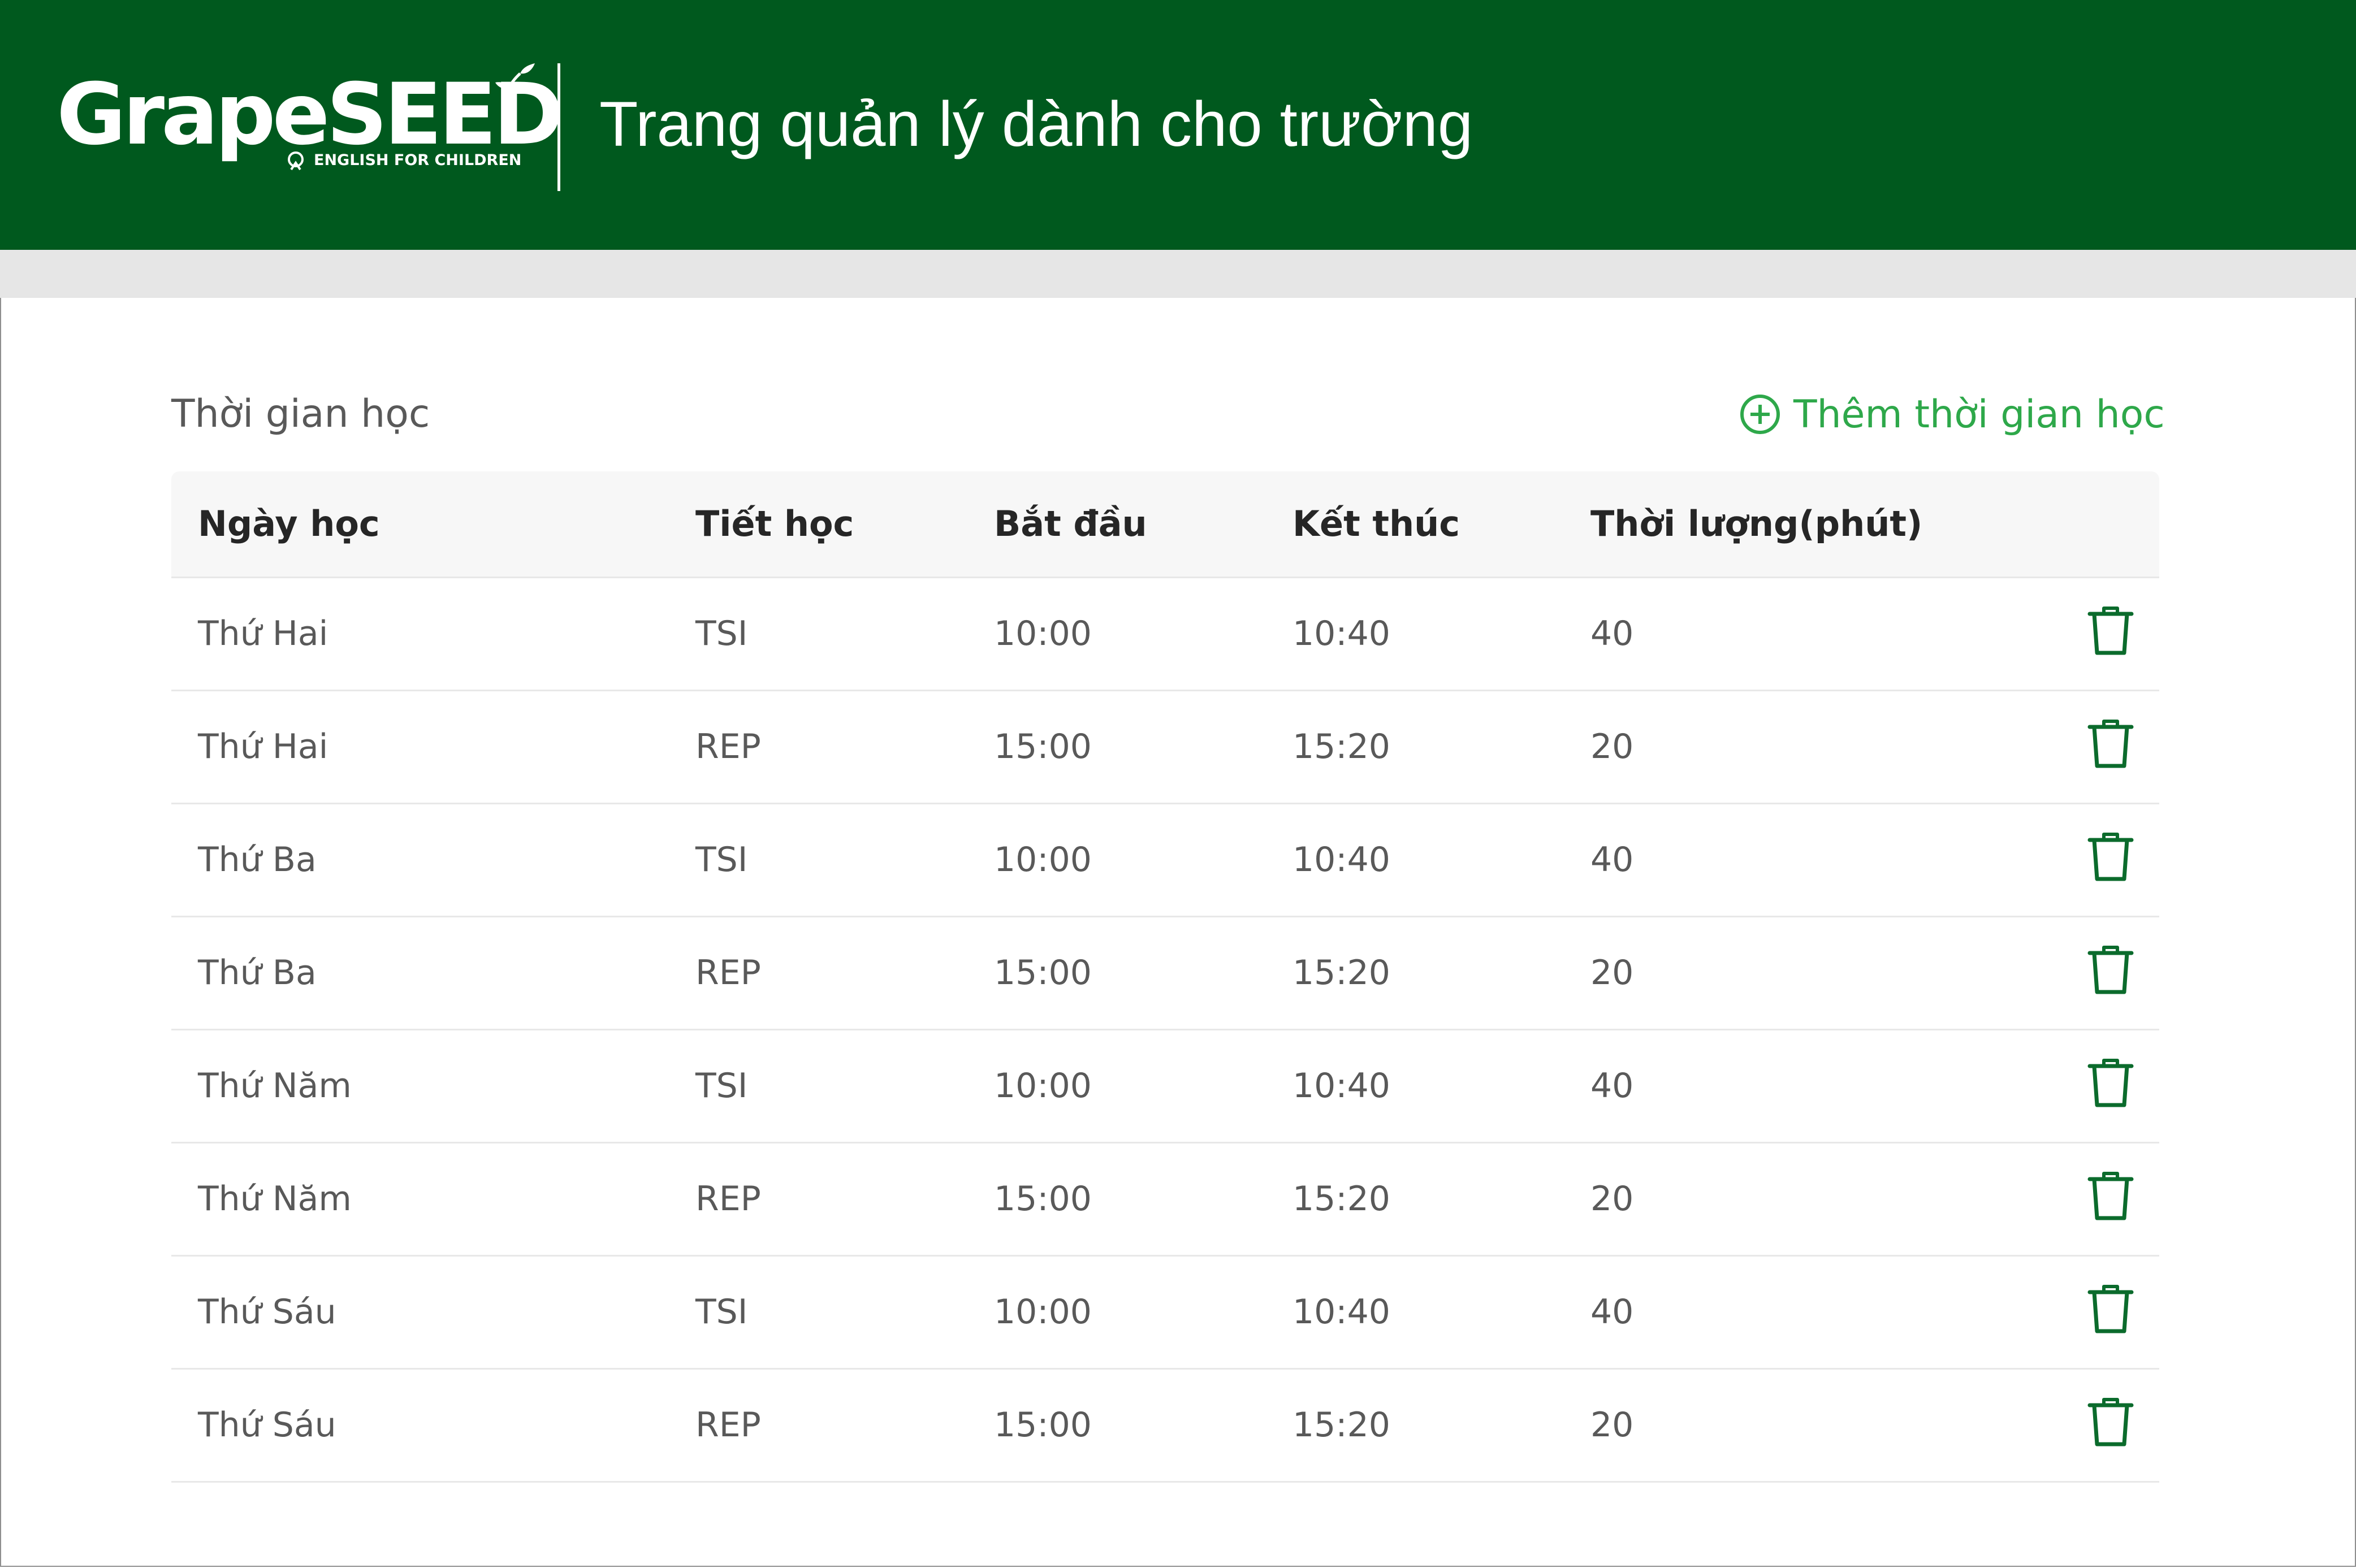  Describe the element at coordinates (1756, 524) in the screenshot. I see `column-header-duration: Thời lượng(phút)` at that location.